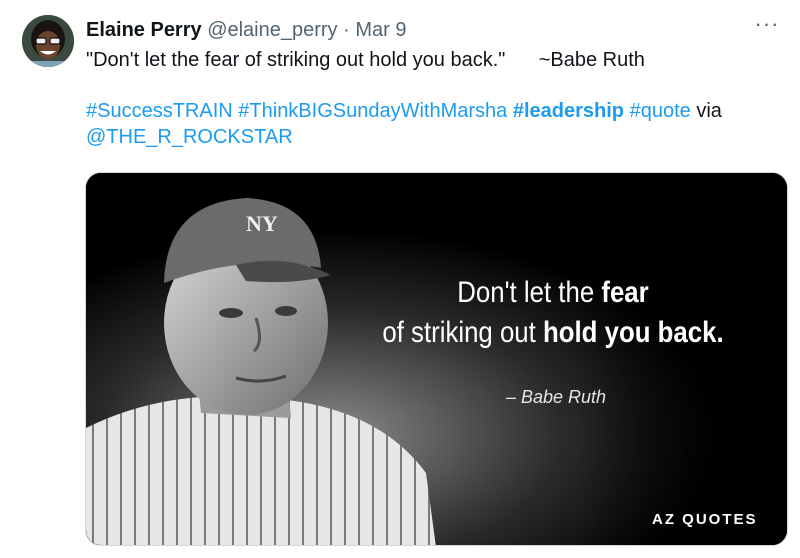  What do you see at coordinates (556, 397) in the screenshot?
I see `image-quote-author: – Babe Ruth` at bounding box center [556, 397].